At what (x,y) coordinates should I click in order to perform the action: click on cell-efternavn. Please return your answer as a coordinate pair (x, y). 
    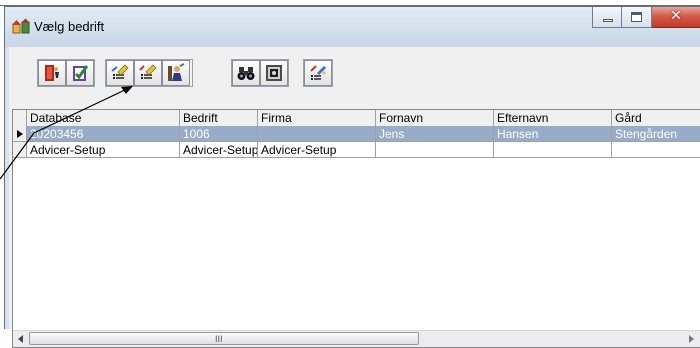
    Looking at the image, I should click on (553, 150).